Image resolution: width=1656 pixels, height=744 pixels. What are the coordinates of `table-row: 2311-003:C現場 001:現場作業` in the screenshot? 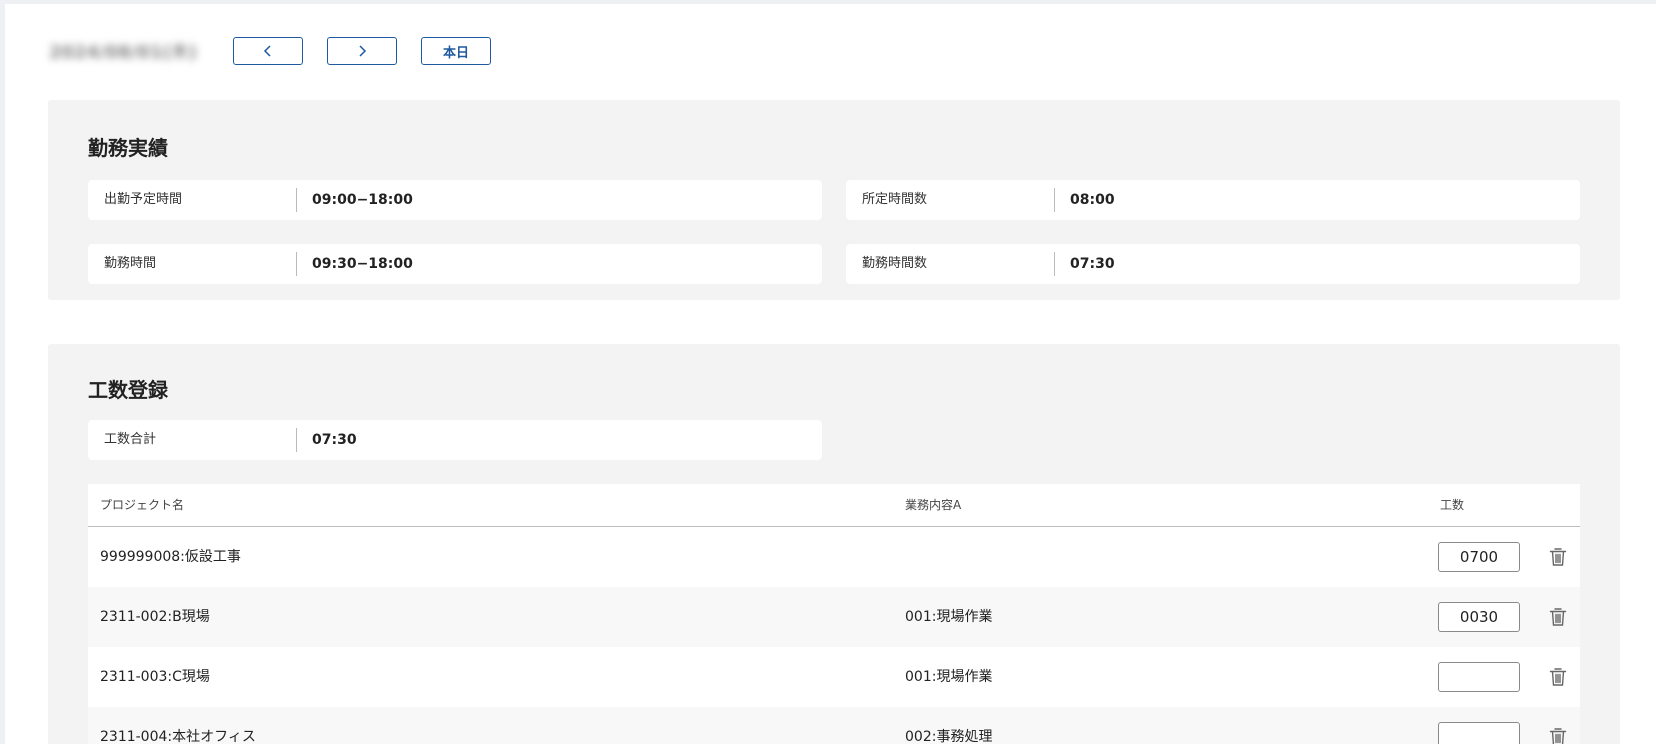 It's located at (834, 677).